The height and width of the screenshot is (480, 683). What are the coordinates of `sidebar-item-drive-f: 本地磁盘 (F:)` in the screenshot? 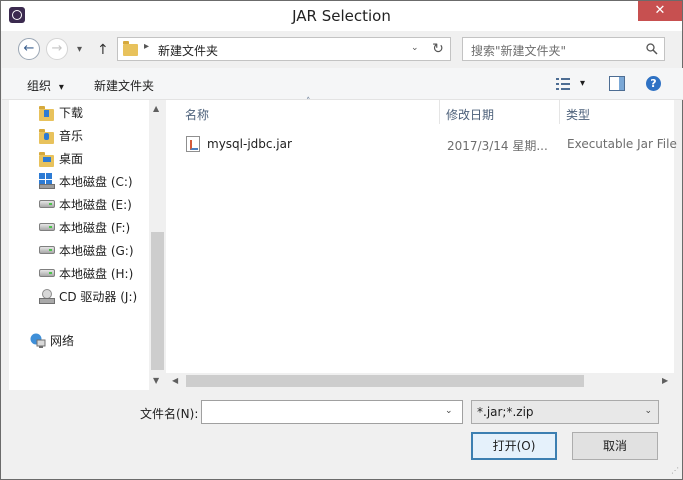 It's located at (94, 228).